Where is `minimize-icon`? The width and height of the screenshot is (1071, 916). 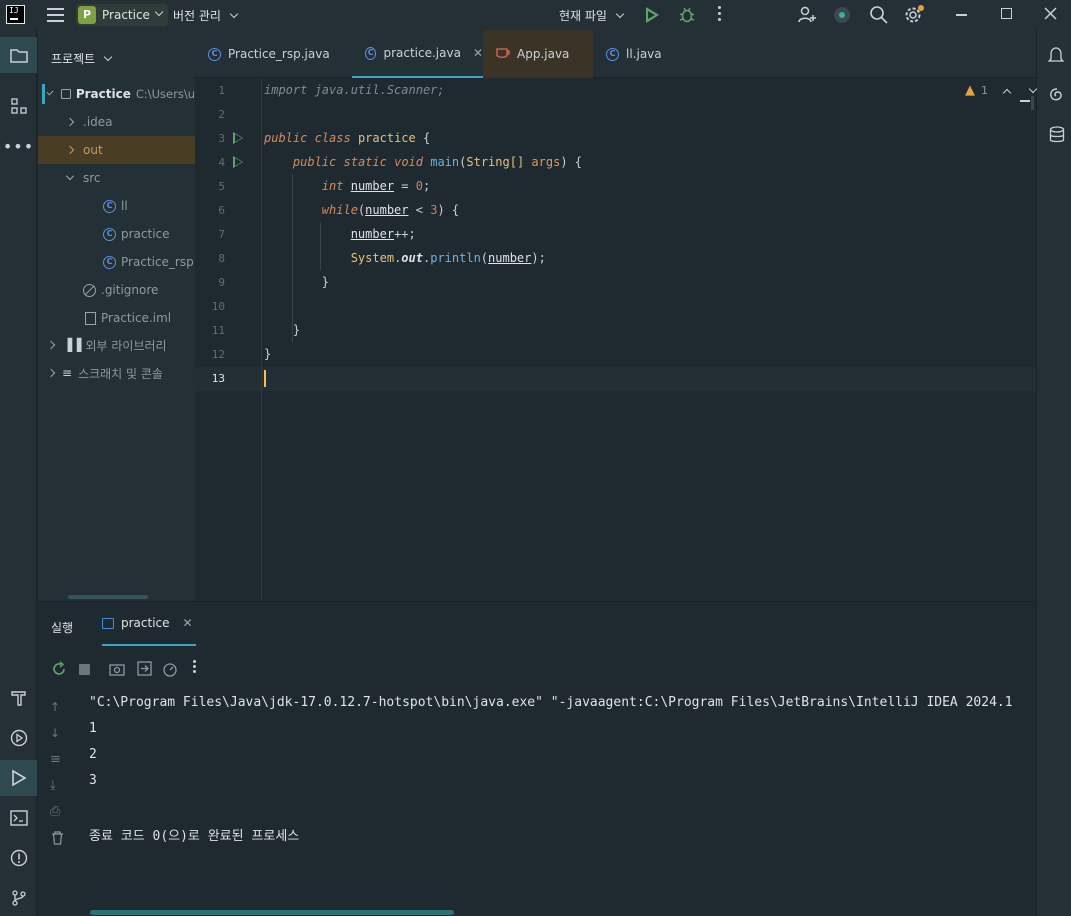 minimize-icon is located at coordinates (961, 15).